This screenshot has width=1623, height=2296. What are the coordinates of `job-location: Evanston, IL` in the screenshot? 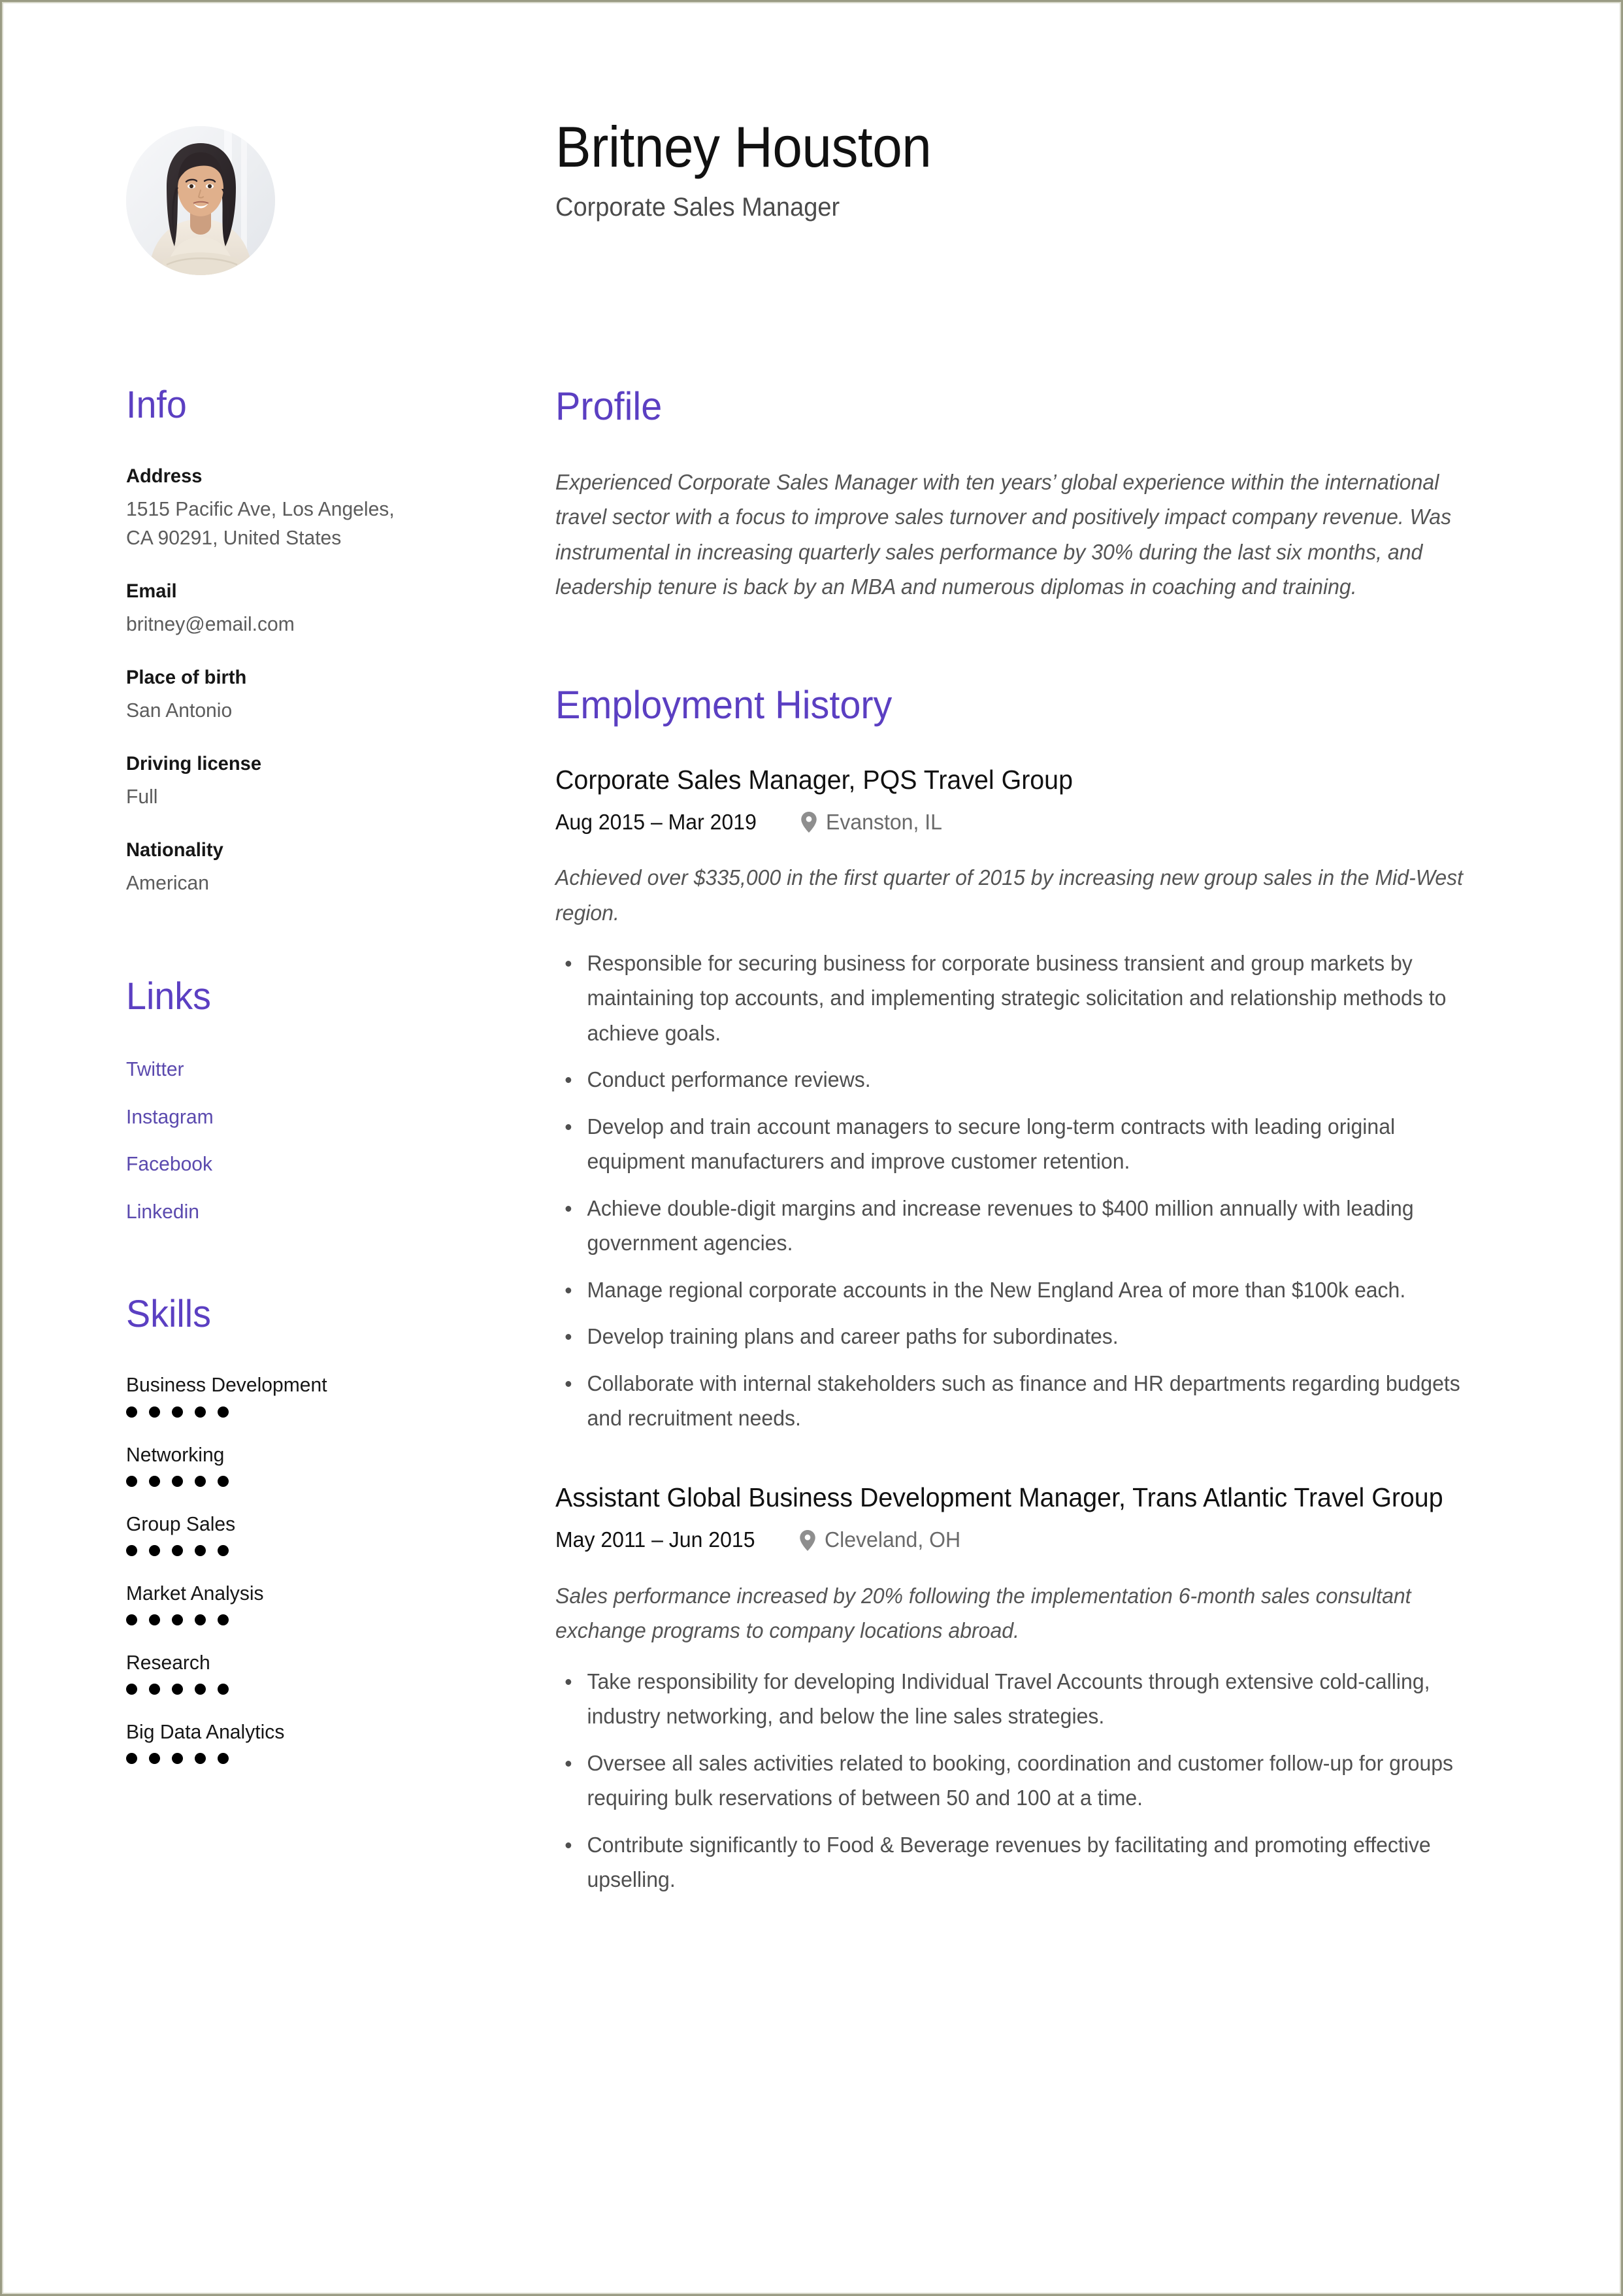 It's located at (872, 822).